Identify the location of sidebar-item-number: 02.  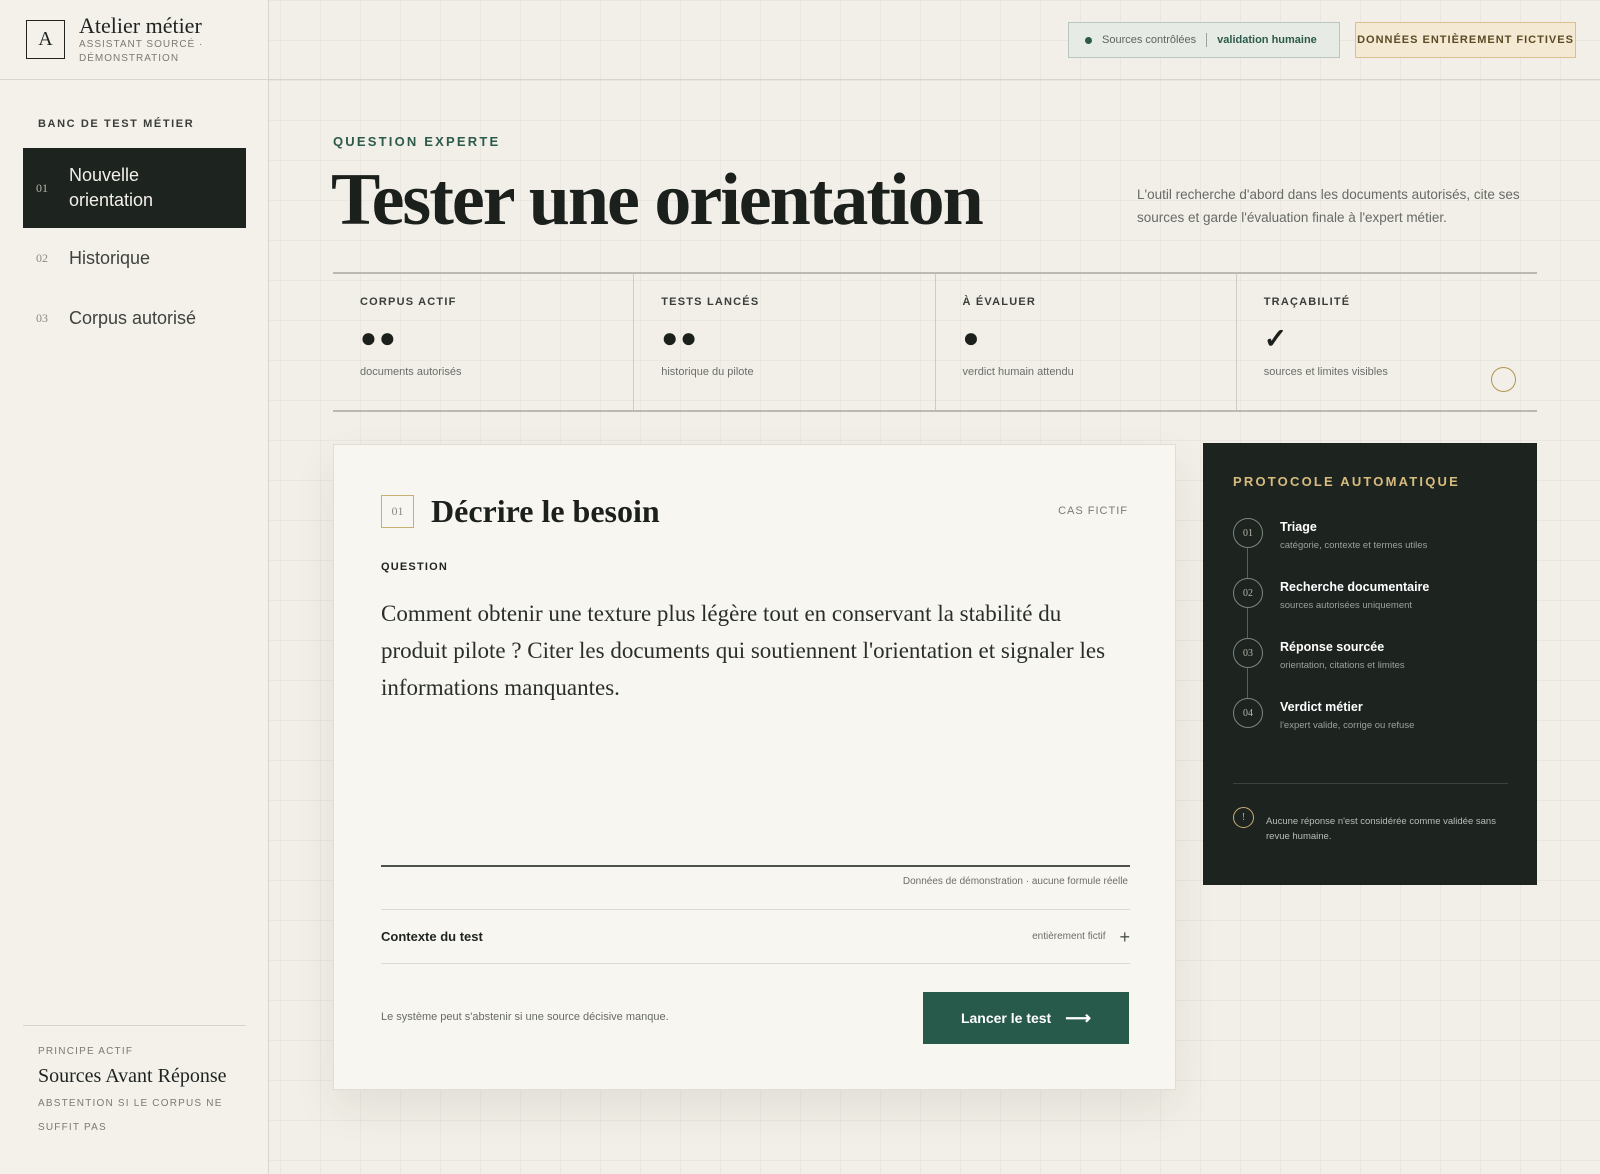
(42, 257).